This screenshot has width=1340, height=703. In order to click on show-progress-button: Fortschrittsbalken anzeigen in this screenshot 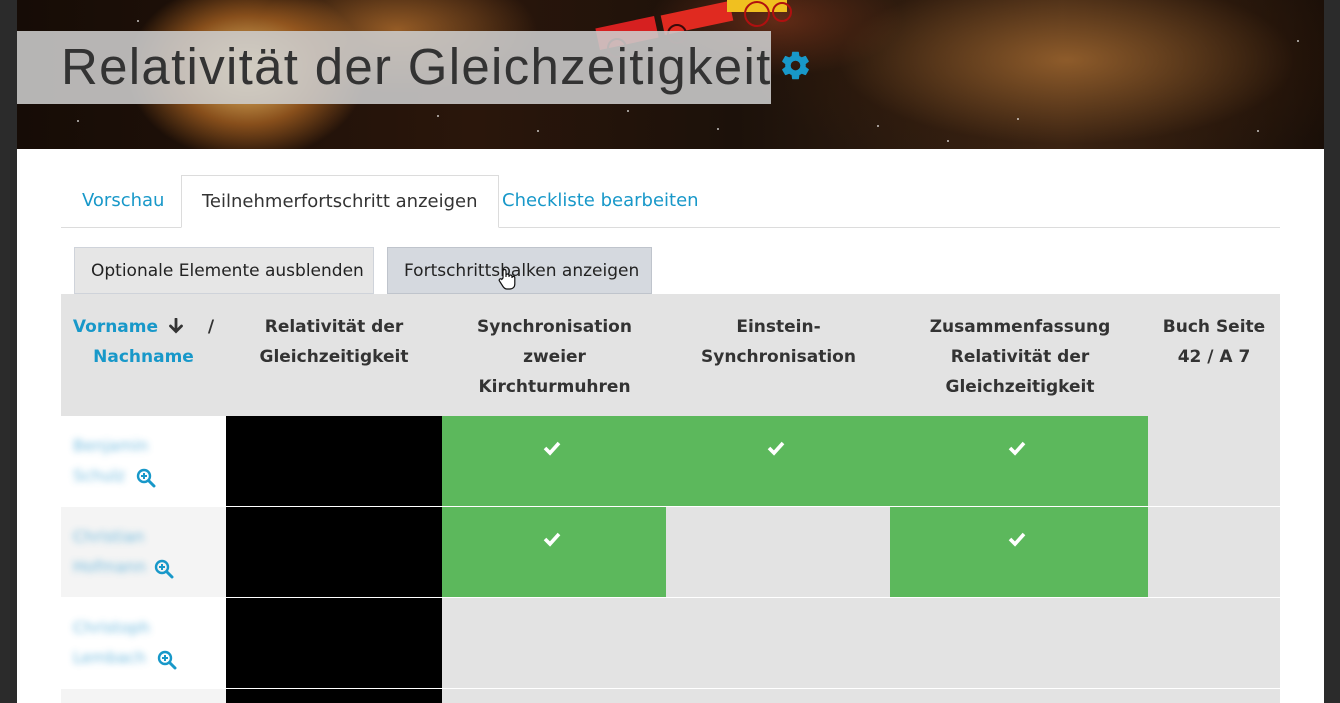, I will do `click(519, 270)`.